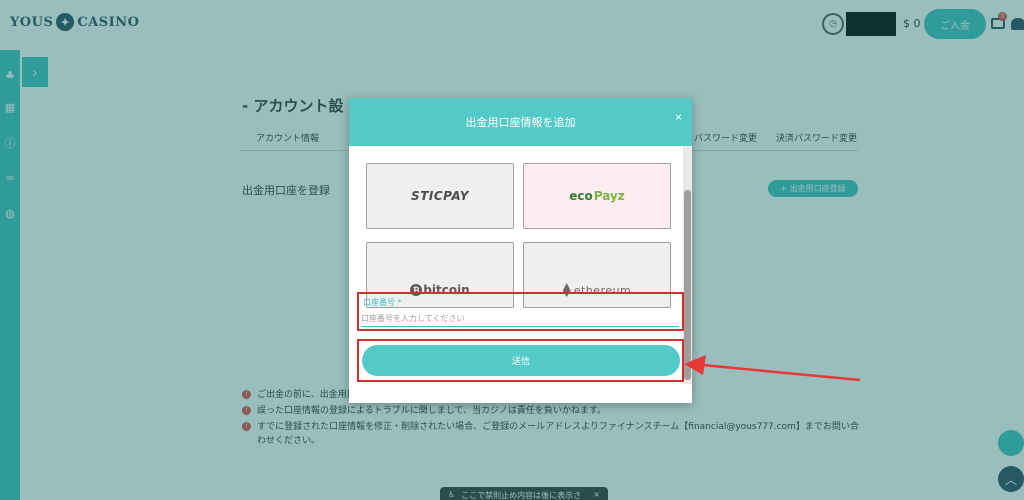  I want to click on payment-option-ecopayz: eco Payz, so click(597, 196).